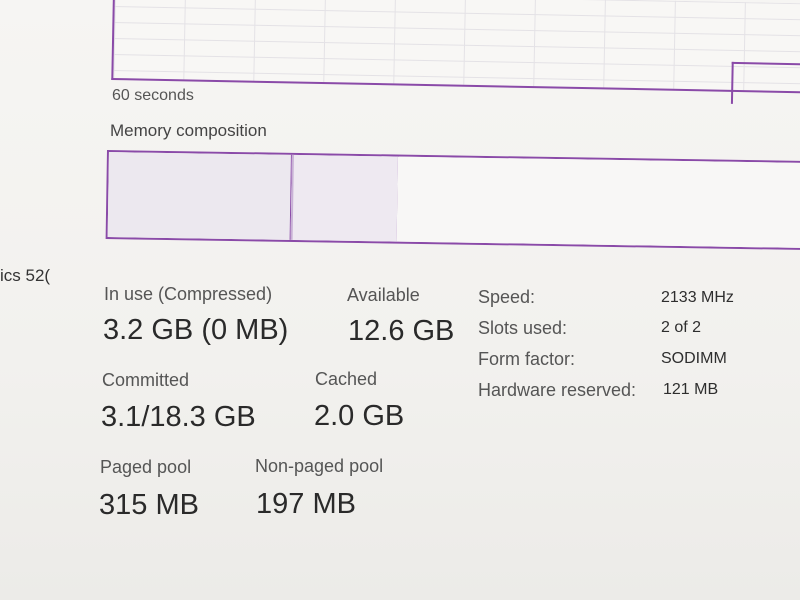 The image size is (800, 600). What do you see at coordinates (319, 466) in the screenshot?
I see `non-paged-pool-label: Non-paged pool` at bounding box center [319, 466].